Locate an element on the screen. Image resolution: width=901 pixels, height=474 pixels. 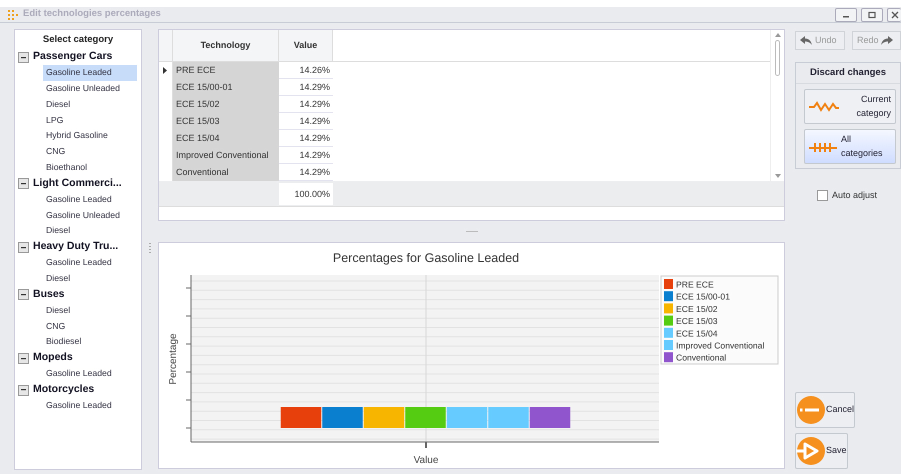
chart-title: Percentages for Gasoline Leaded is located at coordinates (426, 258).